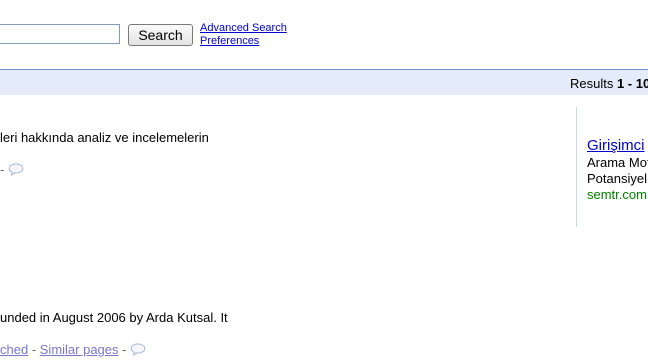 This screenshot has width=648, height=364. Describe the element at coordinates (609, 83) in the screenshot. I see `results-count: Results 1 - 10` at that location.